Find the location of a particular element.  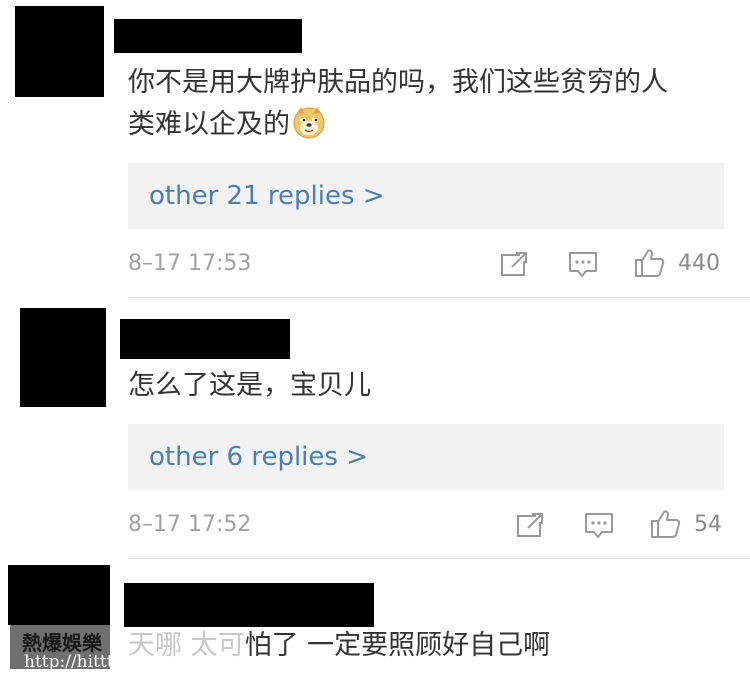

more-replies-link: other 21 replies > is located at coordinates (426, 196).